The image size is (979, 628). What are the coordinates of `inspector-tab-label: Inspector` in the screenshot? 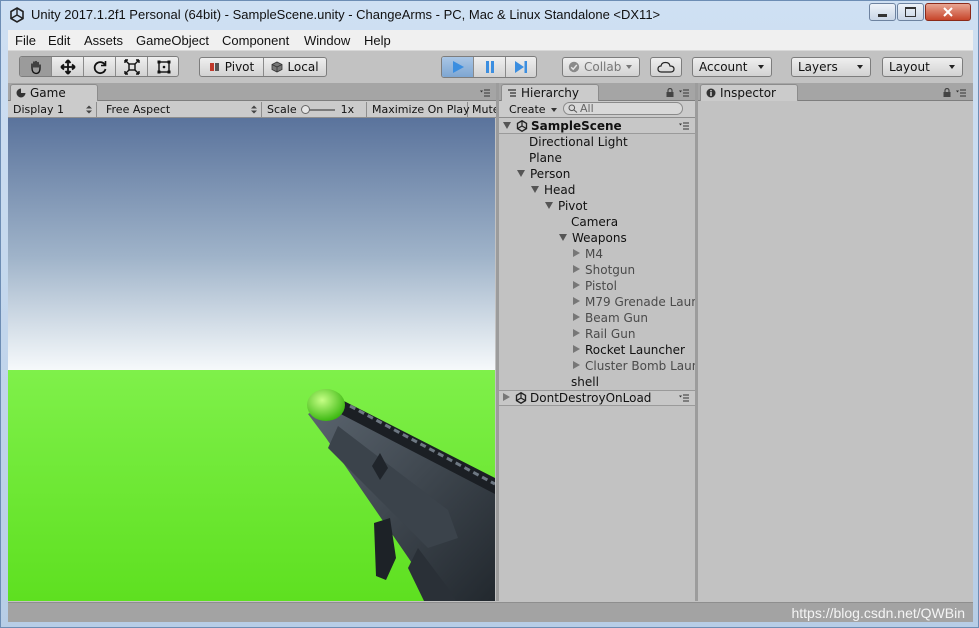 It's located at (748, 93).